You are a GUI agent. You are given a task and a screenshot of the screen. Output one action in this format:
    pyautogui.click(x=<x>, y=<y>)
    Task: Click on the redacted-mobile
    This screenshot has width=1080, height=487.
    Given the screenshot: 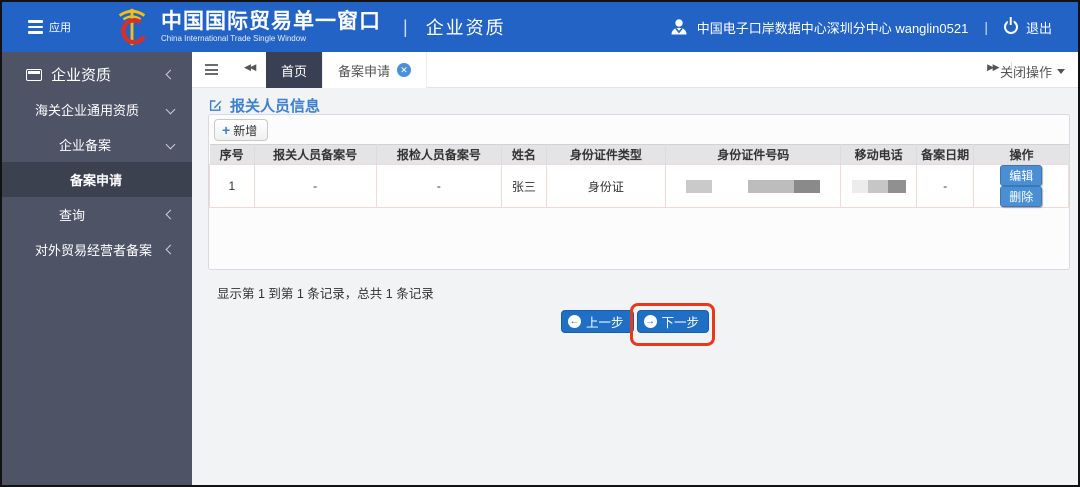 What is the action you would take?
    pyautogui.click(x=878, y=186)
    